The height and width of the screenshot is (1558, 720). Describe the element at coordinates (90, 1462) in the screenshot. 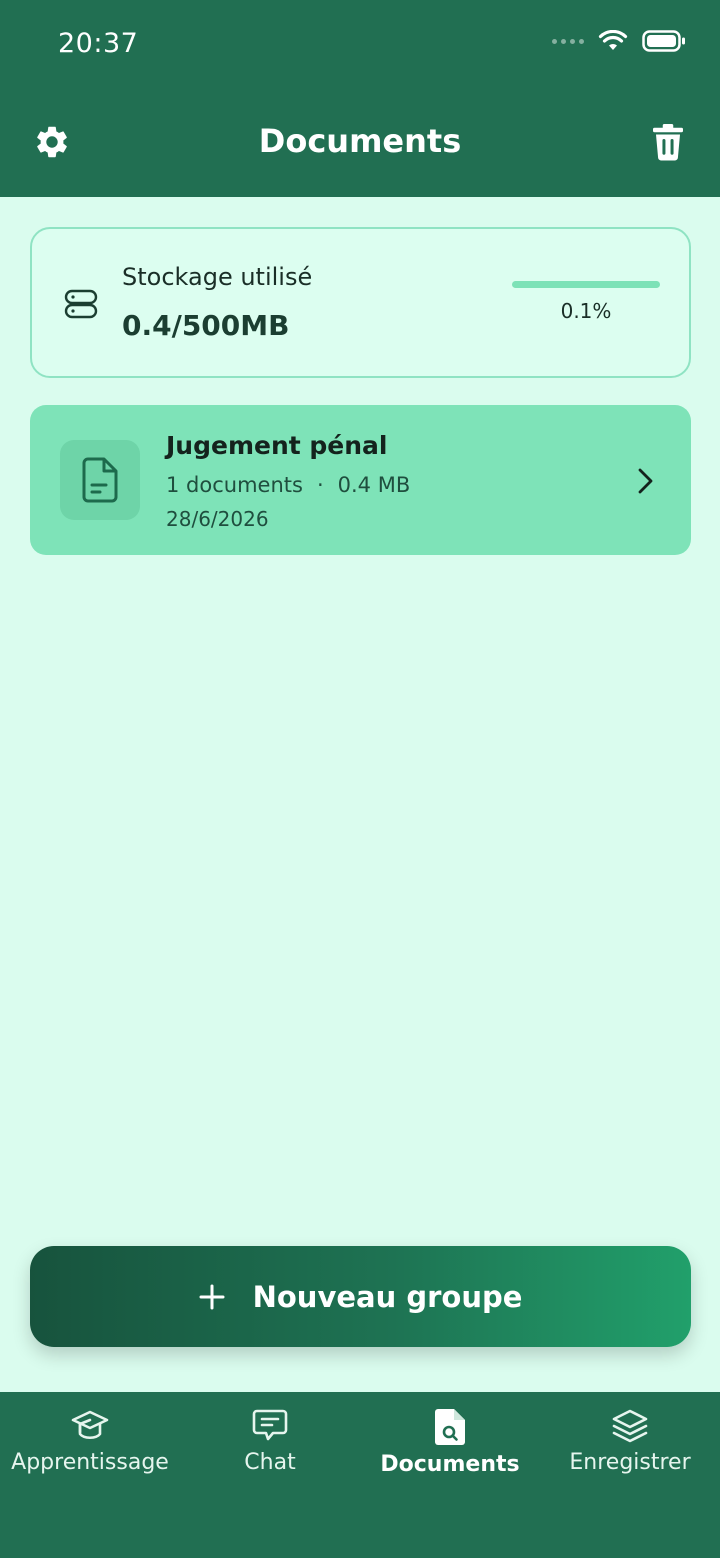

I see `tab-label: Apprentissage` at that location.